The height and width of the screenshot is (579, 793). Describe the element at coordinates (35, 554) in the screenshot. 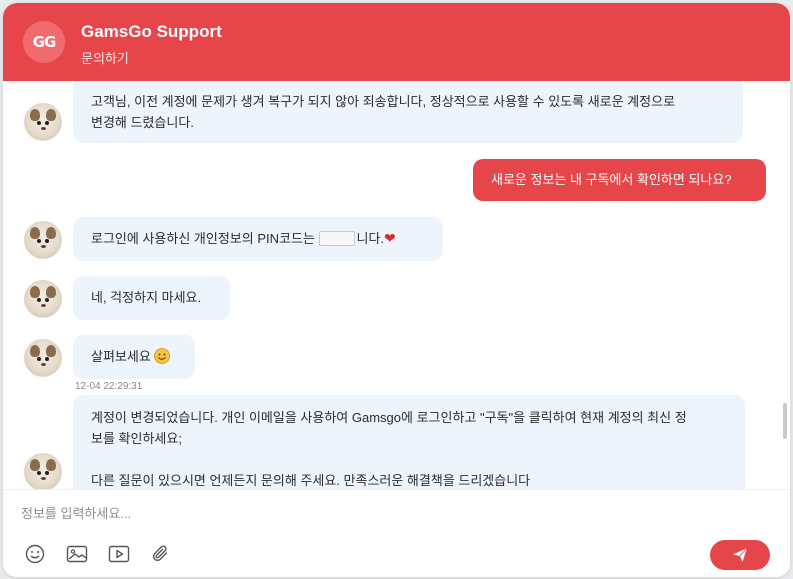

I see `emoji-icon` at that location.